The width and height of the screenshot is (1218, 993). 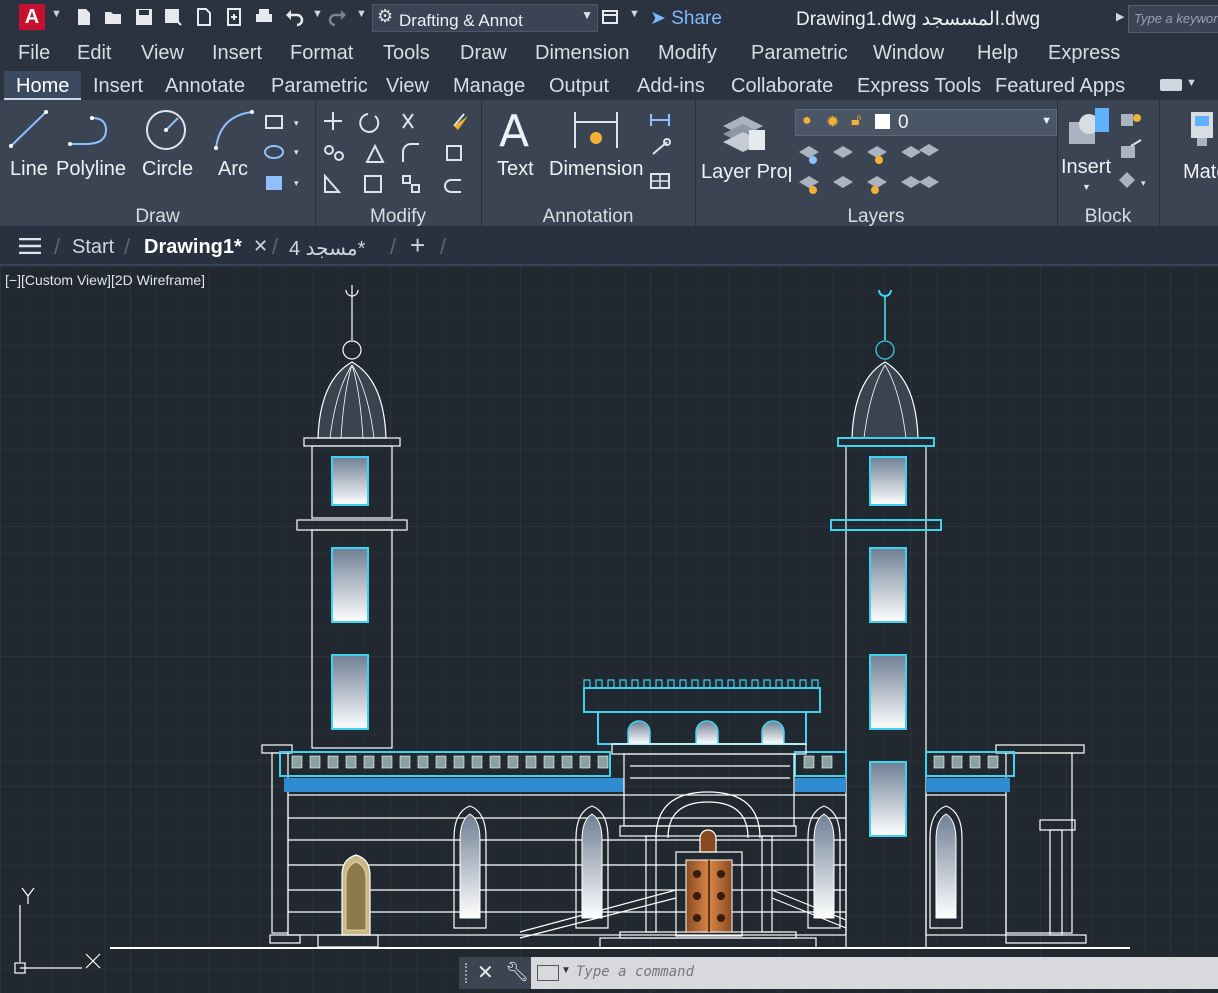 I want to click on redo-dropdown-icon: ▼, so click(x=361, y=14).